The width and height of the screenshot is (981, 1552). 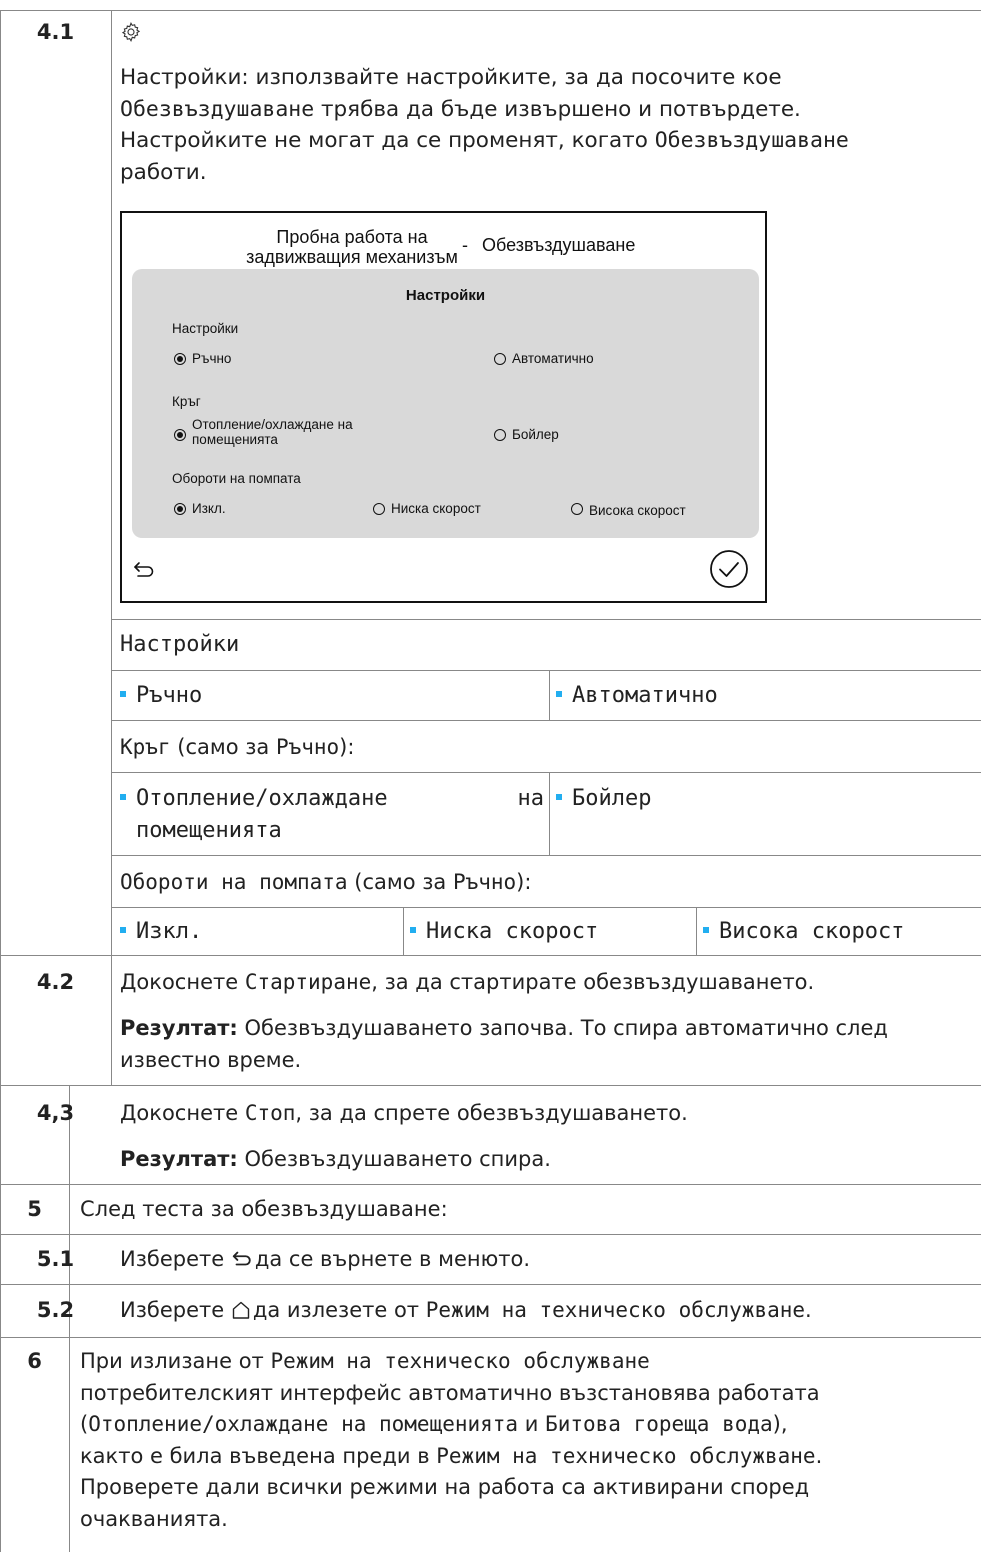 I want to click on radio-label: Висока скорост, so click(x=637, y=510).